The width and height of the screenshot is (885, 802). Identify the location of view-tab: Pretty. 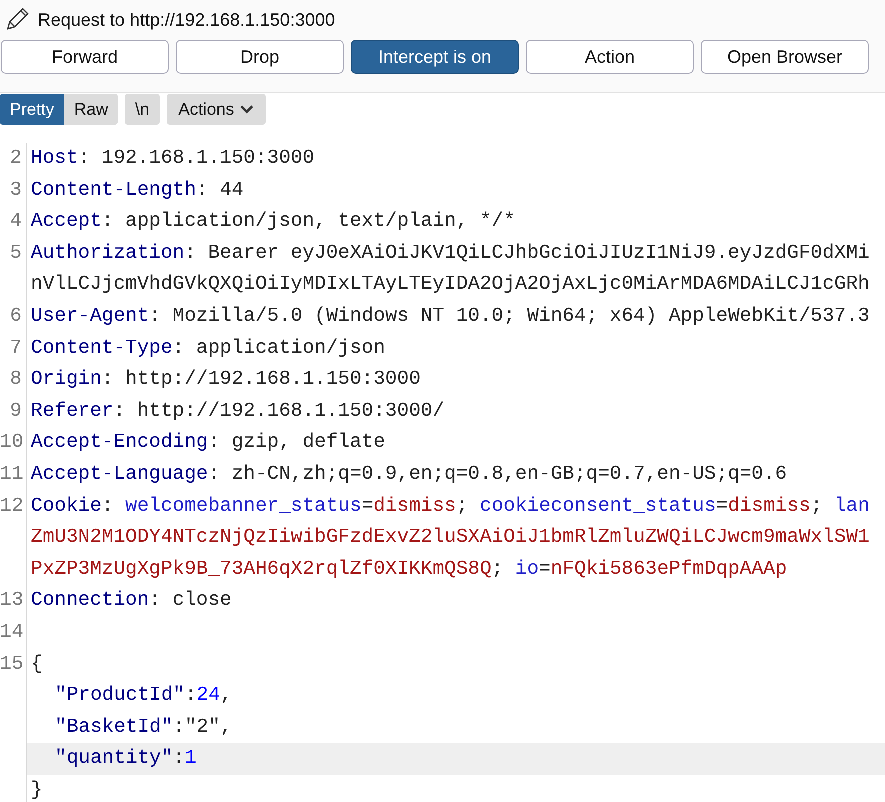
(32, 109).